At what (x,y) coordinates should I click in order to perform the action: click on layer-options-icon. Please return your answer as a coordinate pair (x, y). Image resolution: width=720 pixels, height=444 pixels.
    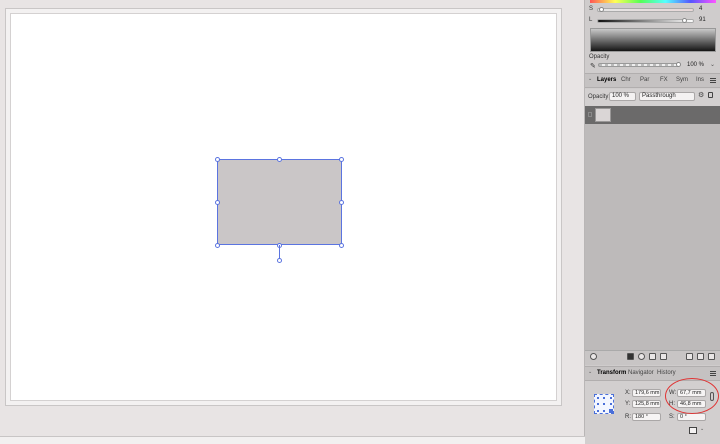
    Looking at the image, I should click on (593, 356).